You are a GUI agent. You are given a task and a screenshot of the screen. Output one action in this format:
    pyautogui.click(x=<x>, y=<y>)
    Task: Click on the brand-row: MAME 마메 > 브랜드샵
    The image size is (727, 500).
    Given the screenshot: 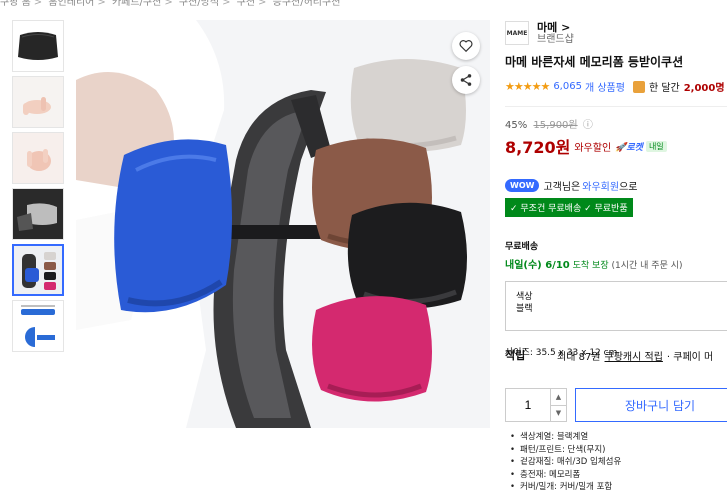 What is the action you would take?
    pyautogui.click(x=616, y=33)
    